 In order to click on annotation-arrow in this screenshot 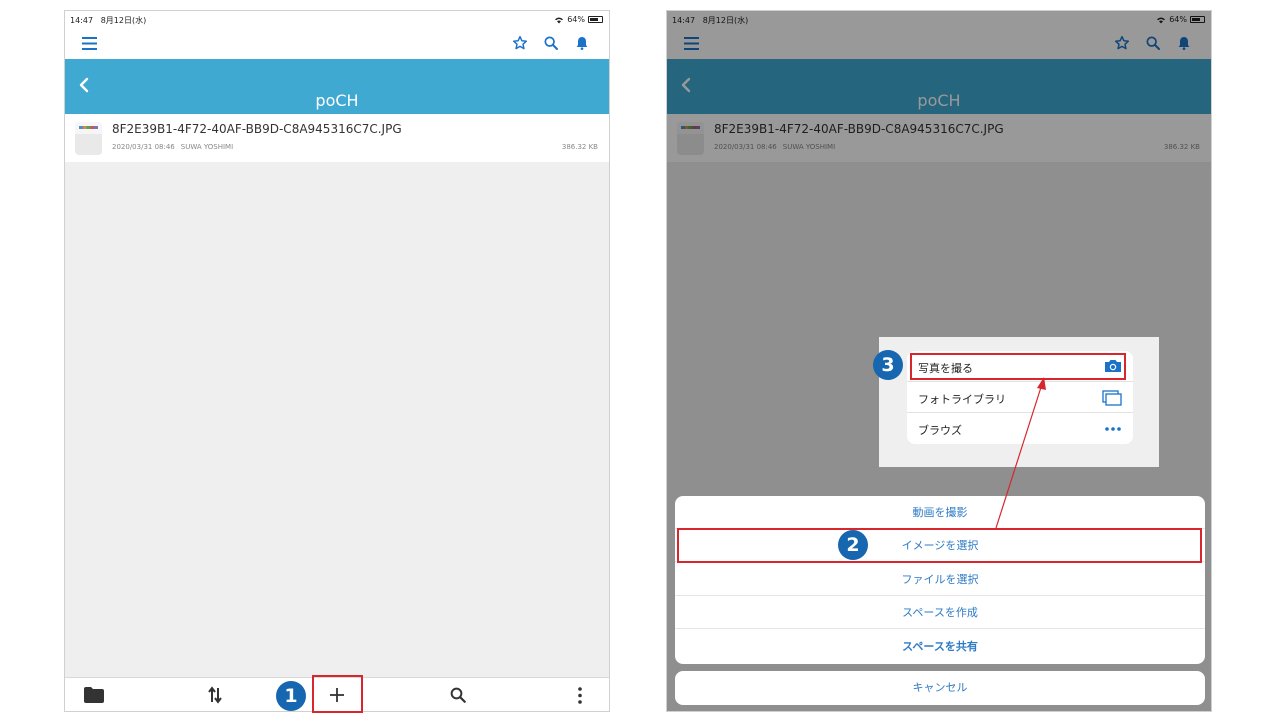, I will do `click(1020, 453)`.